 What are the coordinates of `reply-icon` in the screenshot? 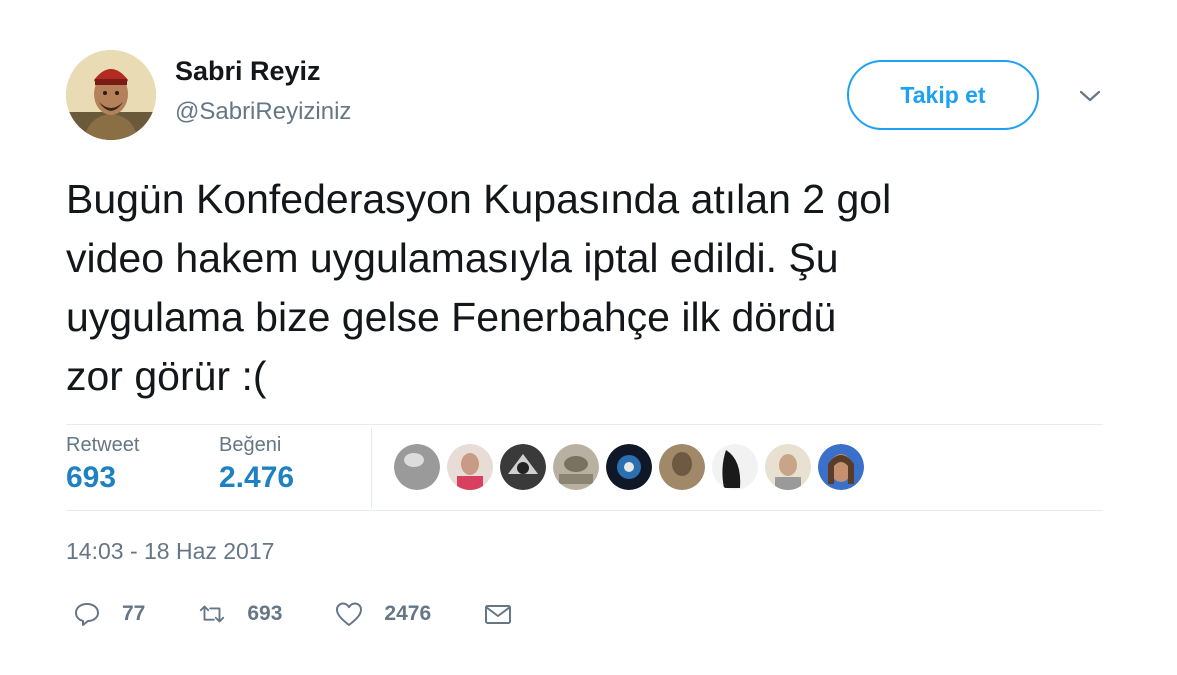 It's located at (87, 614).